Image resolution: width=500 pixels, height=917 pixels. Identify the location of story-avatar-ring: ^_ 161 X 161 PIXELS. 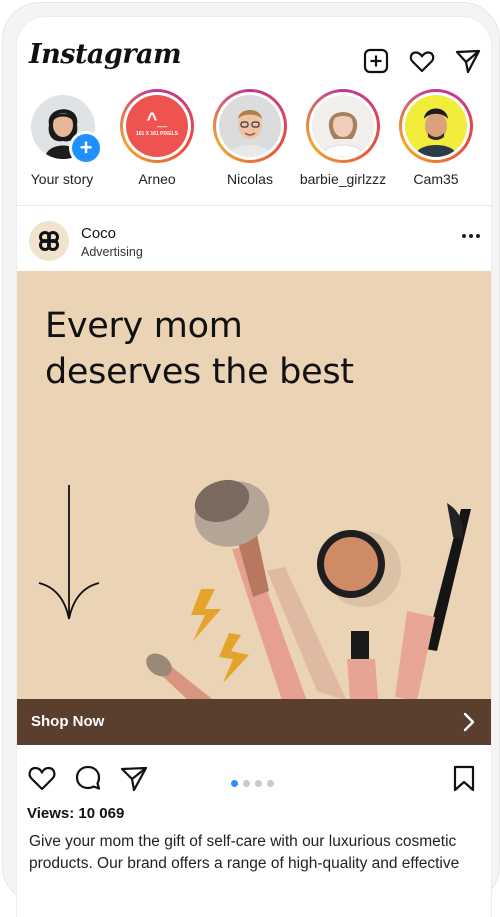
(157, 126).